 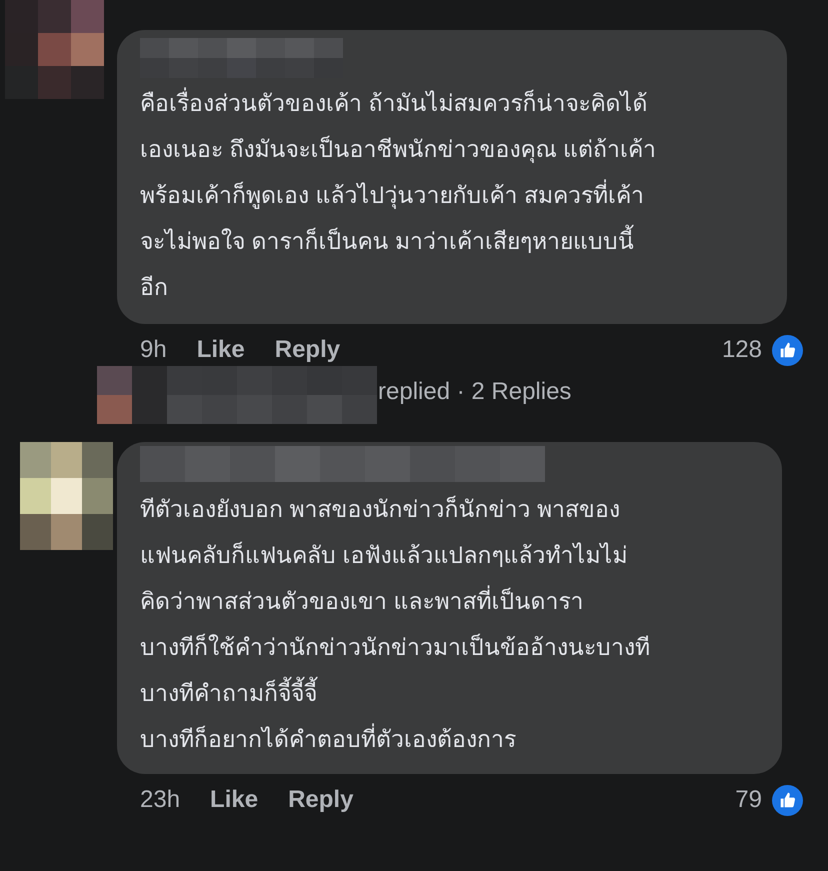 What do you see at coordinates (160, 800) in the screenshot?
I see `comment-time: 23h` at bounding box center [160, 800].